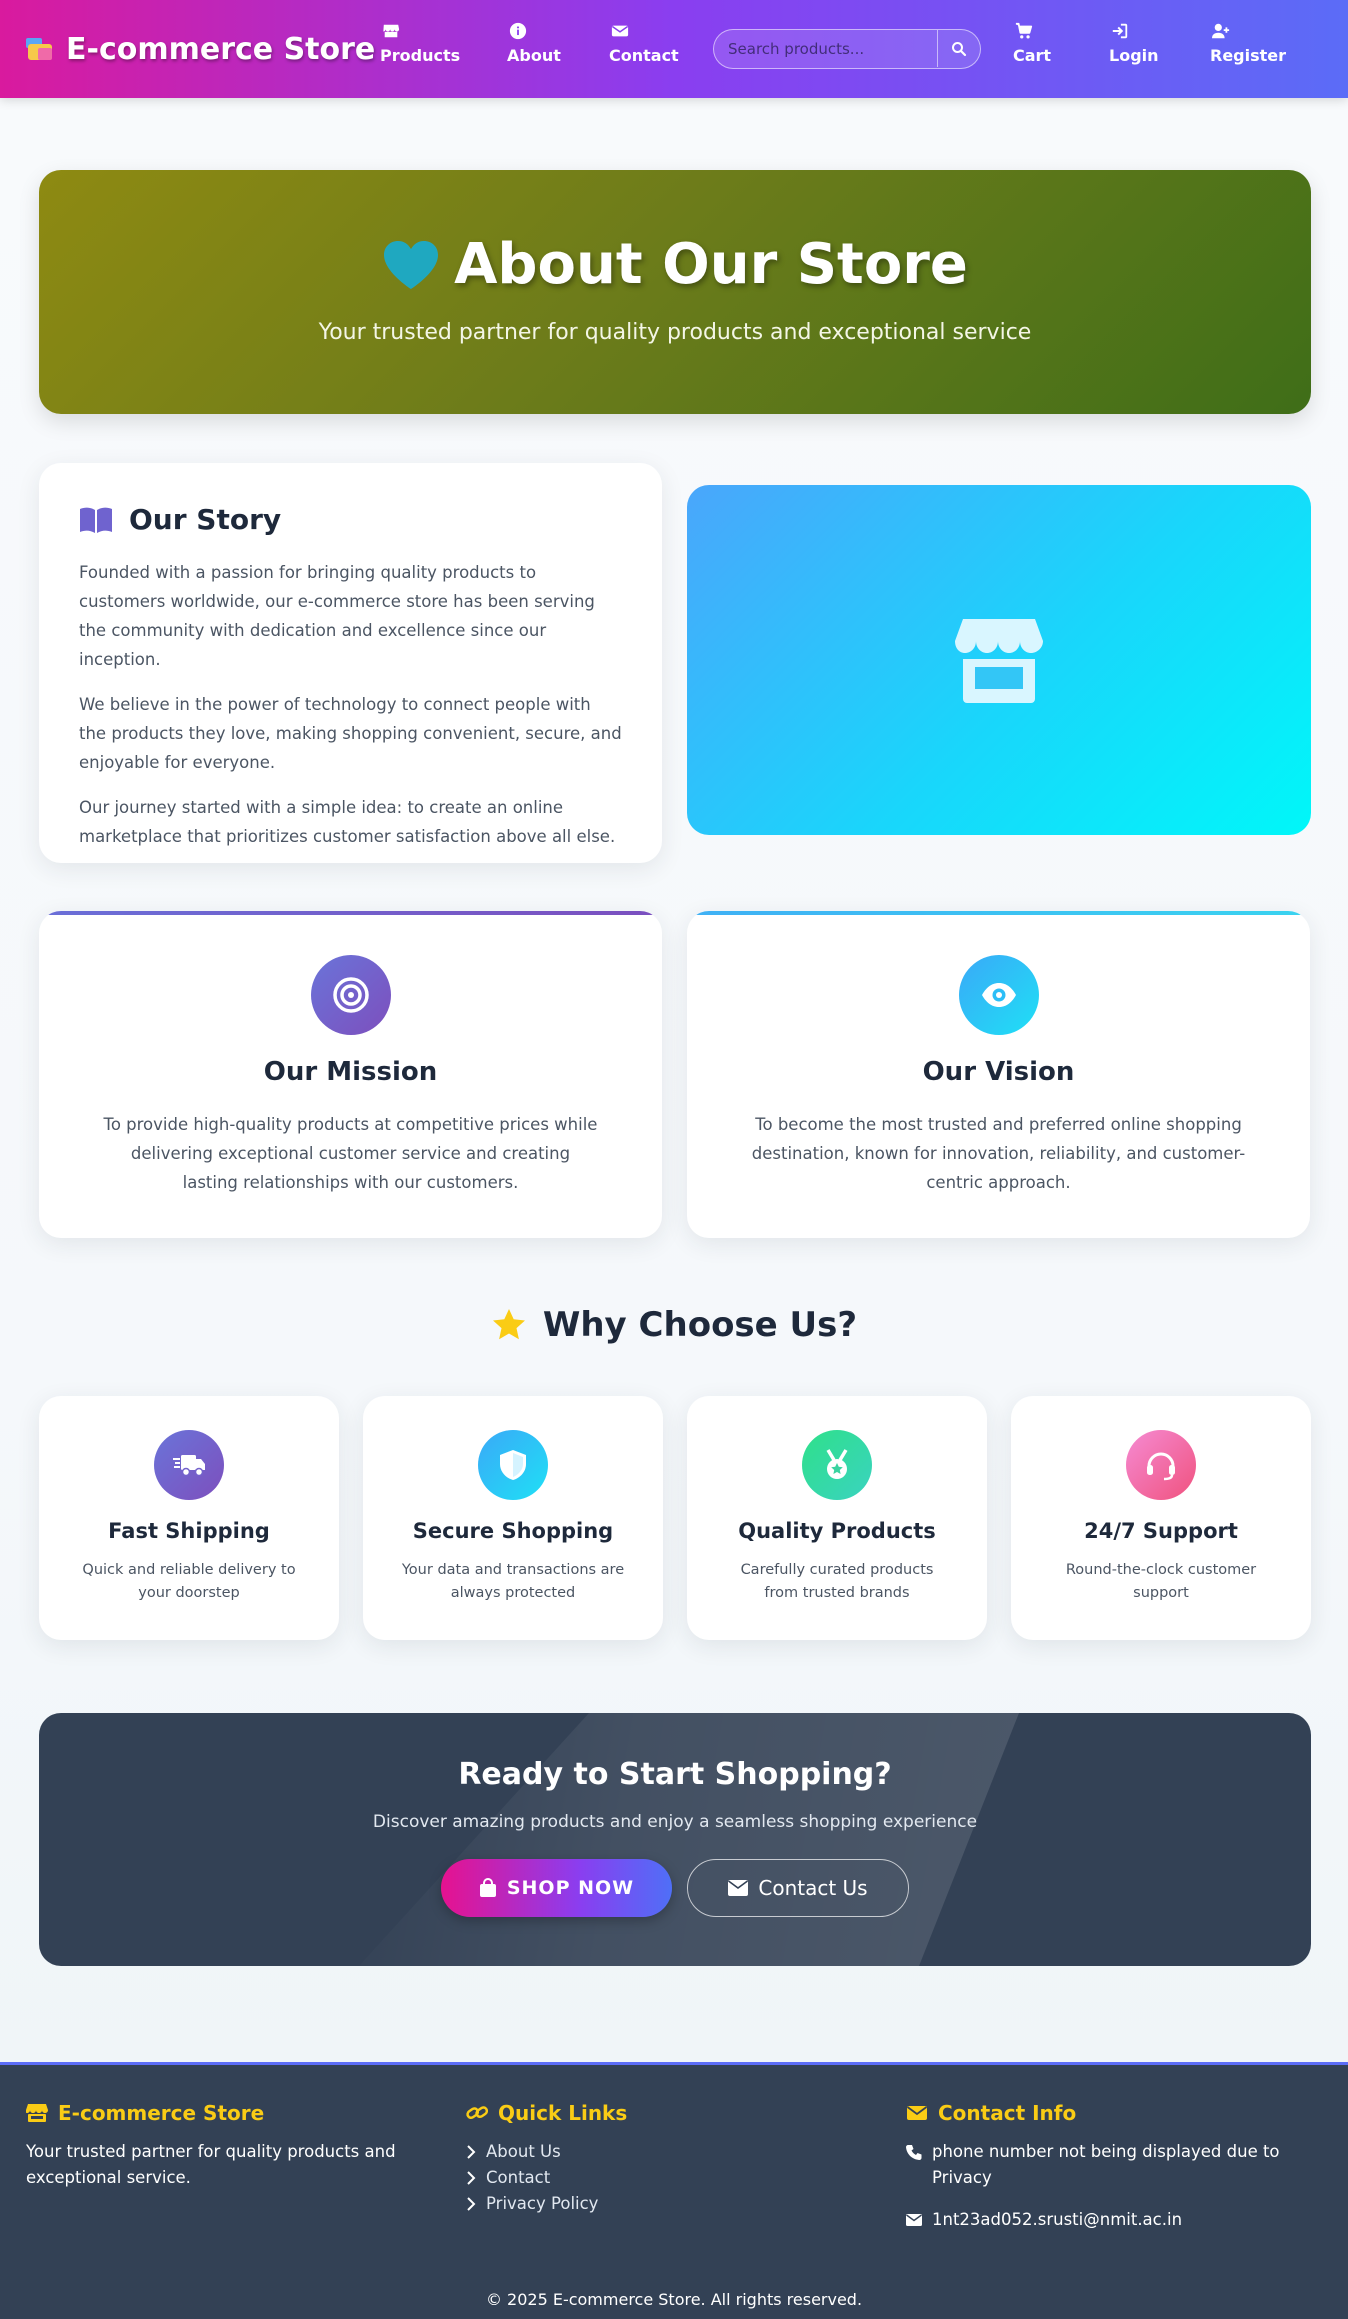 The height and width of the screenshot is (2319, 1348). Describe the element at coordinates (1161, 1531) in the screenshot. I see `feature-title: 24/7 Support` at that location.